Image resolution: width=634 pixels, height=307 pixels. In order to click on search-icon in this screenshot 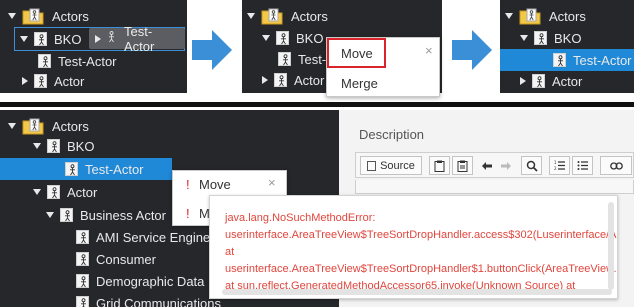, I will do `click(532, 166)`.